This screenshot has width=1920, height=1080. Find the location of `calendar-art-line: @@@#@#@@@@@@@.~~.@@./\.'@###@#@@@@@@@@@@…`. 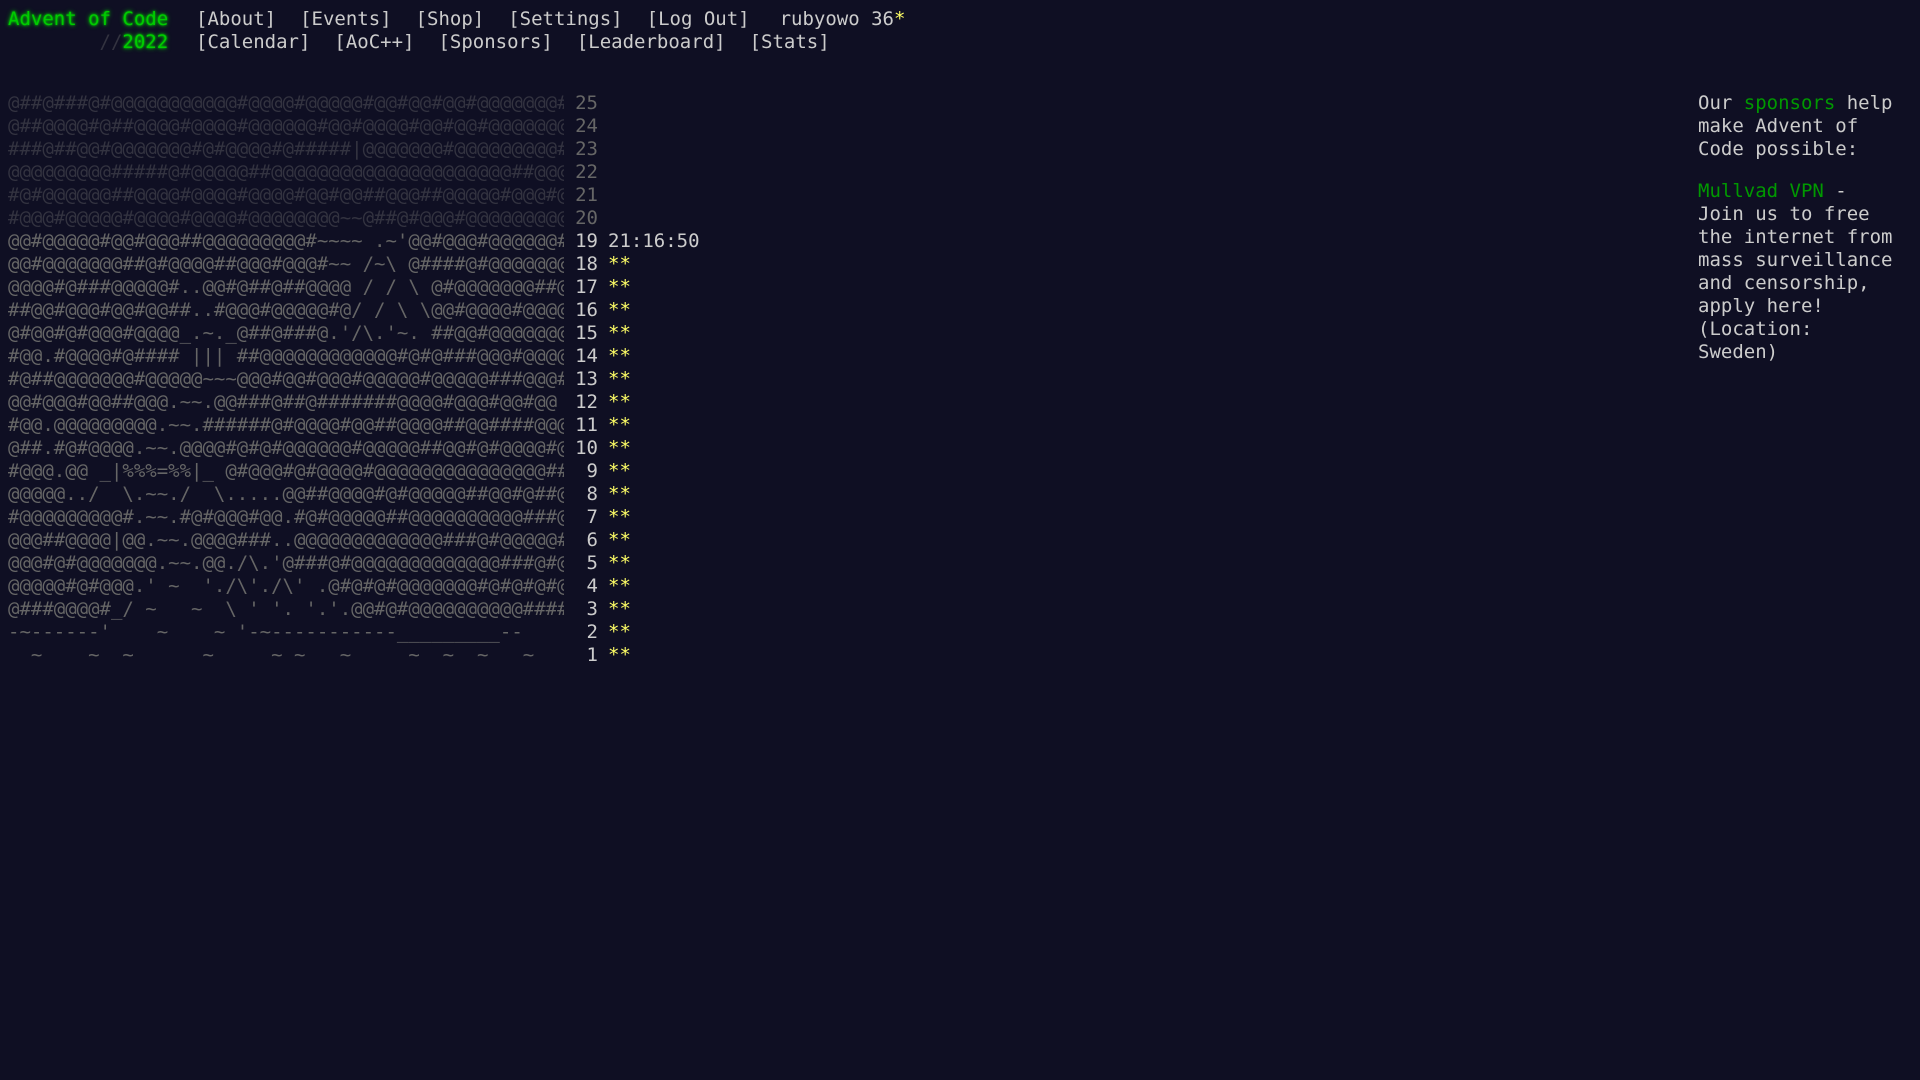

calendar-art-line: @@@#@#@@@@@@@.~~.@@./\.'@###@#@@@@@@@@@@… is located at coordinates (286, 563).